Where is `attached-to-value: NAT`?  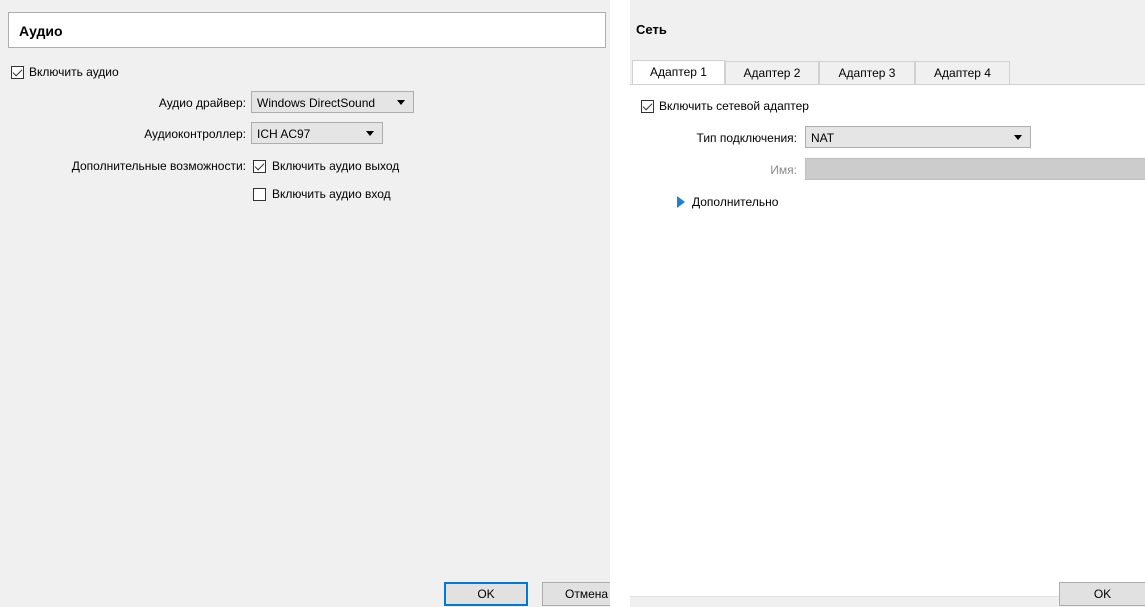 attached-to-value: NAT is located at coordinates (823, 138).